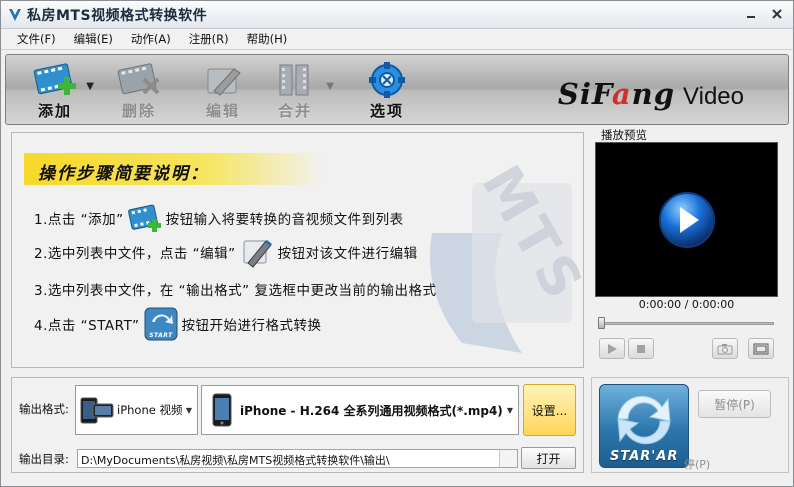  What do you see at coordinates (135, 254) in the screenshot?
I see `step-2-text: 2.选中列表中文件，点击 “编辑”` at bounding box center [135, 254].